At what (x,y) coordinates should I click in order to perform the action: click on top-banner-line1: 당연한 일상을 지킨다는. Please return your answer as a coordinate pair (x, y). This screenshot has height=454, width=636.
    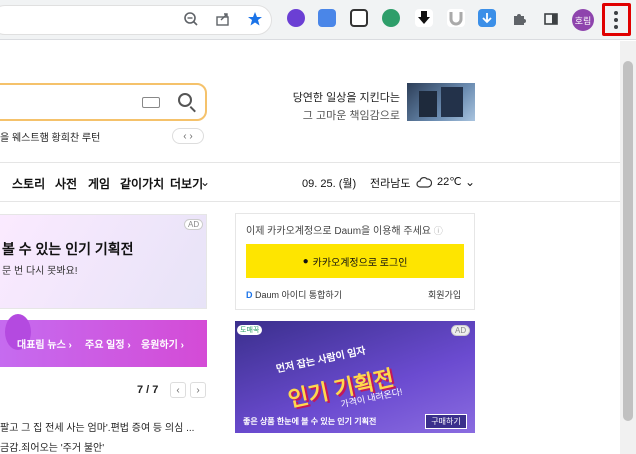
    Looking at the image, I should click on (346, 98).